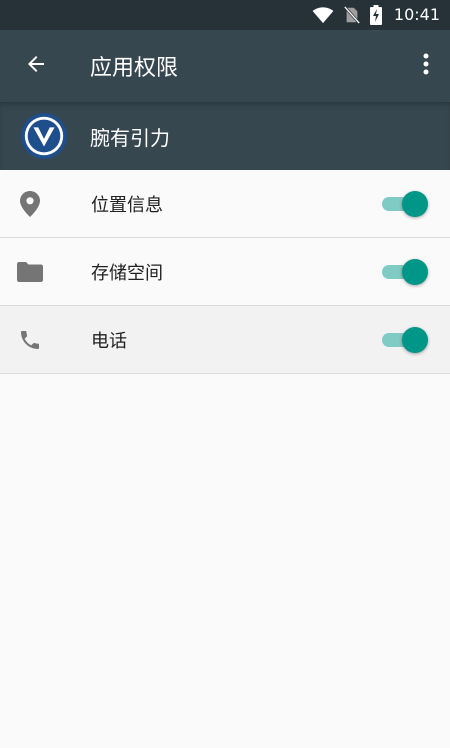 The image size is (450, 748). I want to click on app-name: 腕有引力, so click(130, 137).